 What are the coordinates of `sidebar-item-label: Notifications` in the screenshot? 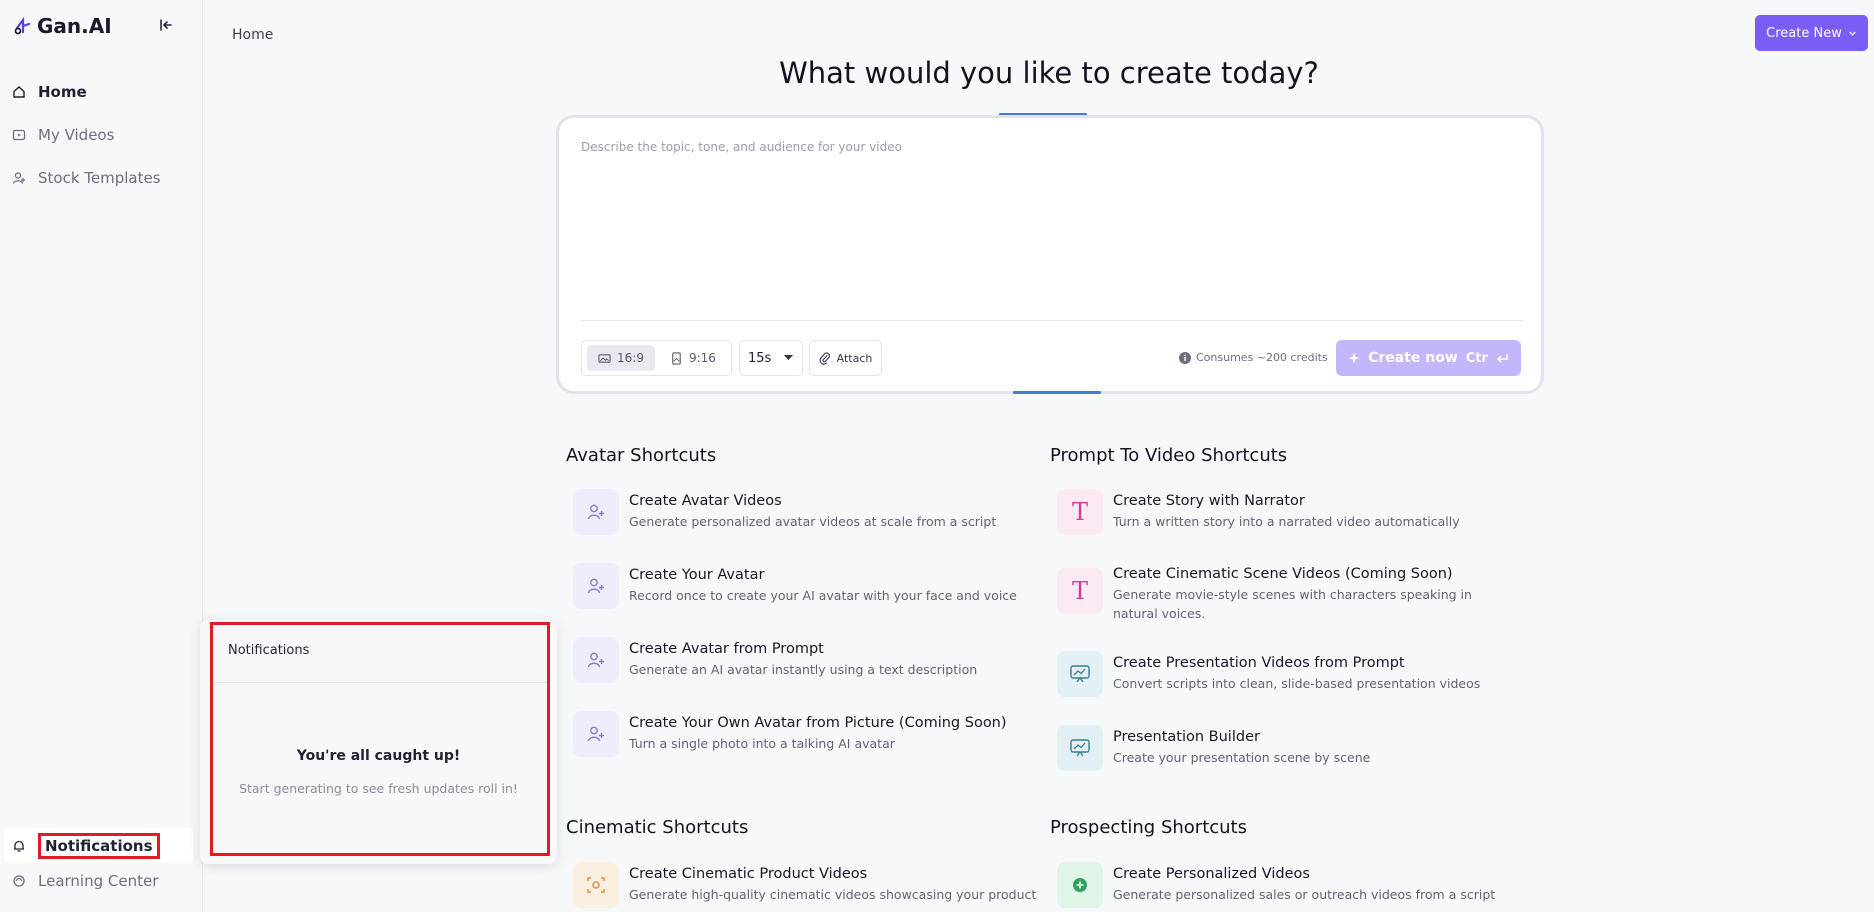 It's located at (99, 845).